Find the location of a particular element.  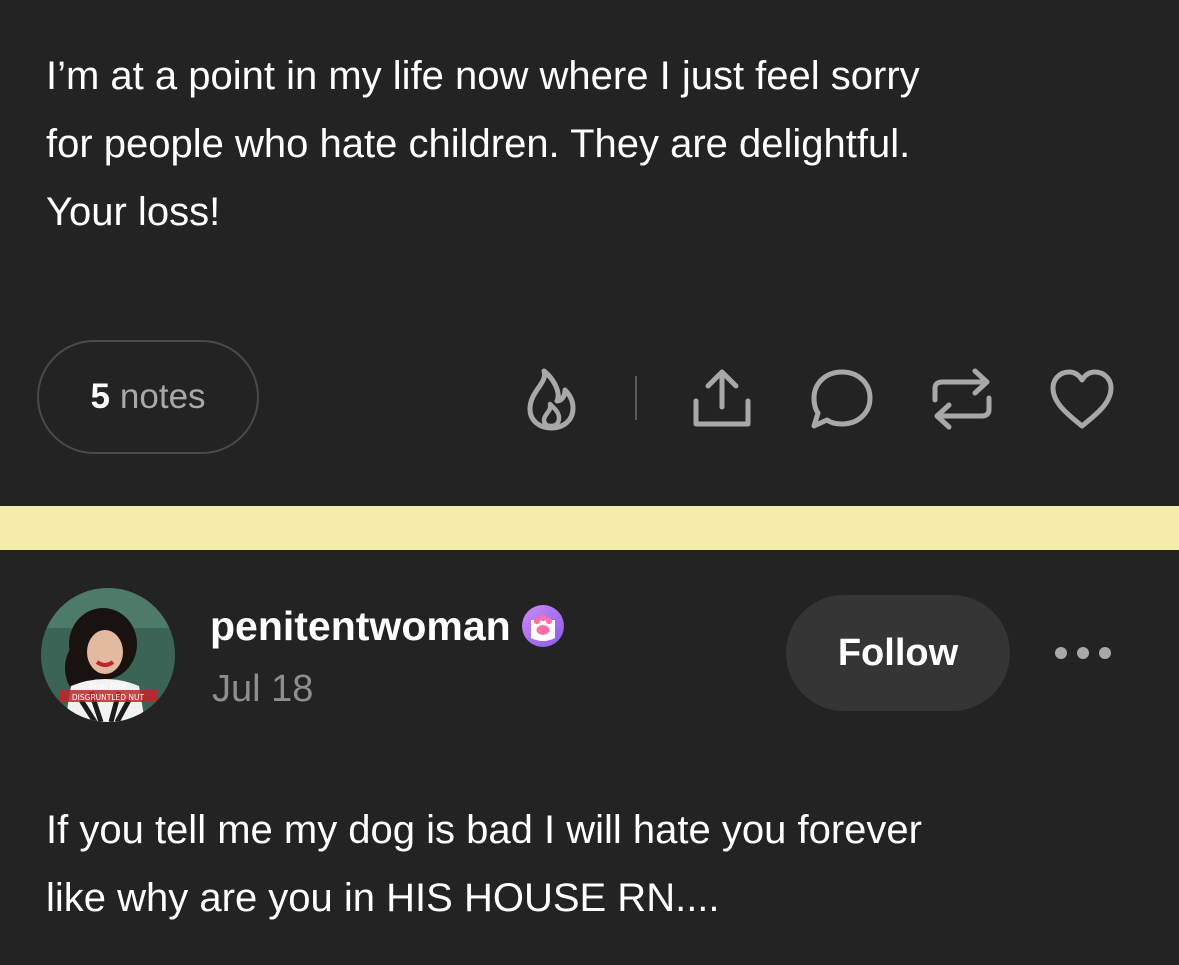

notes-button: 5 notes is located at coordinates (148, 397).